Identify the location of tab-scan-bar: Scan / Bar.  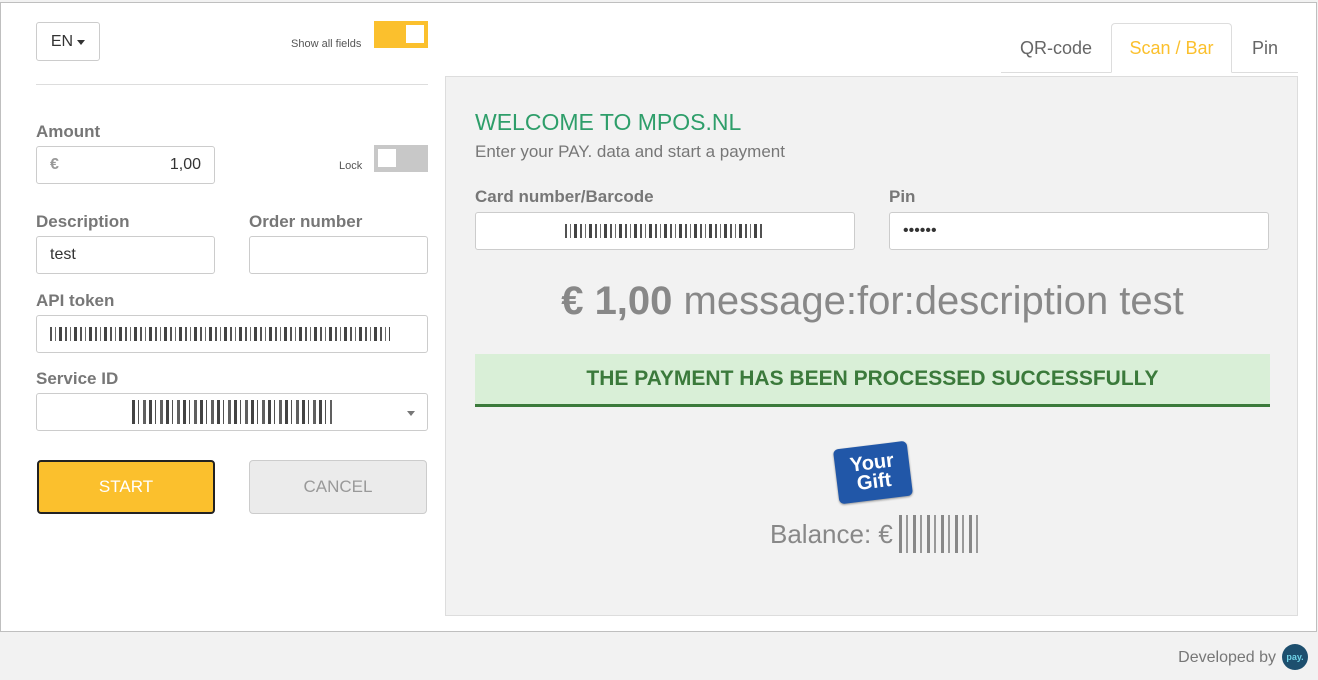
(1171, 48).